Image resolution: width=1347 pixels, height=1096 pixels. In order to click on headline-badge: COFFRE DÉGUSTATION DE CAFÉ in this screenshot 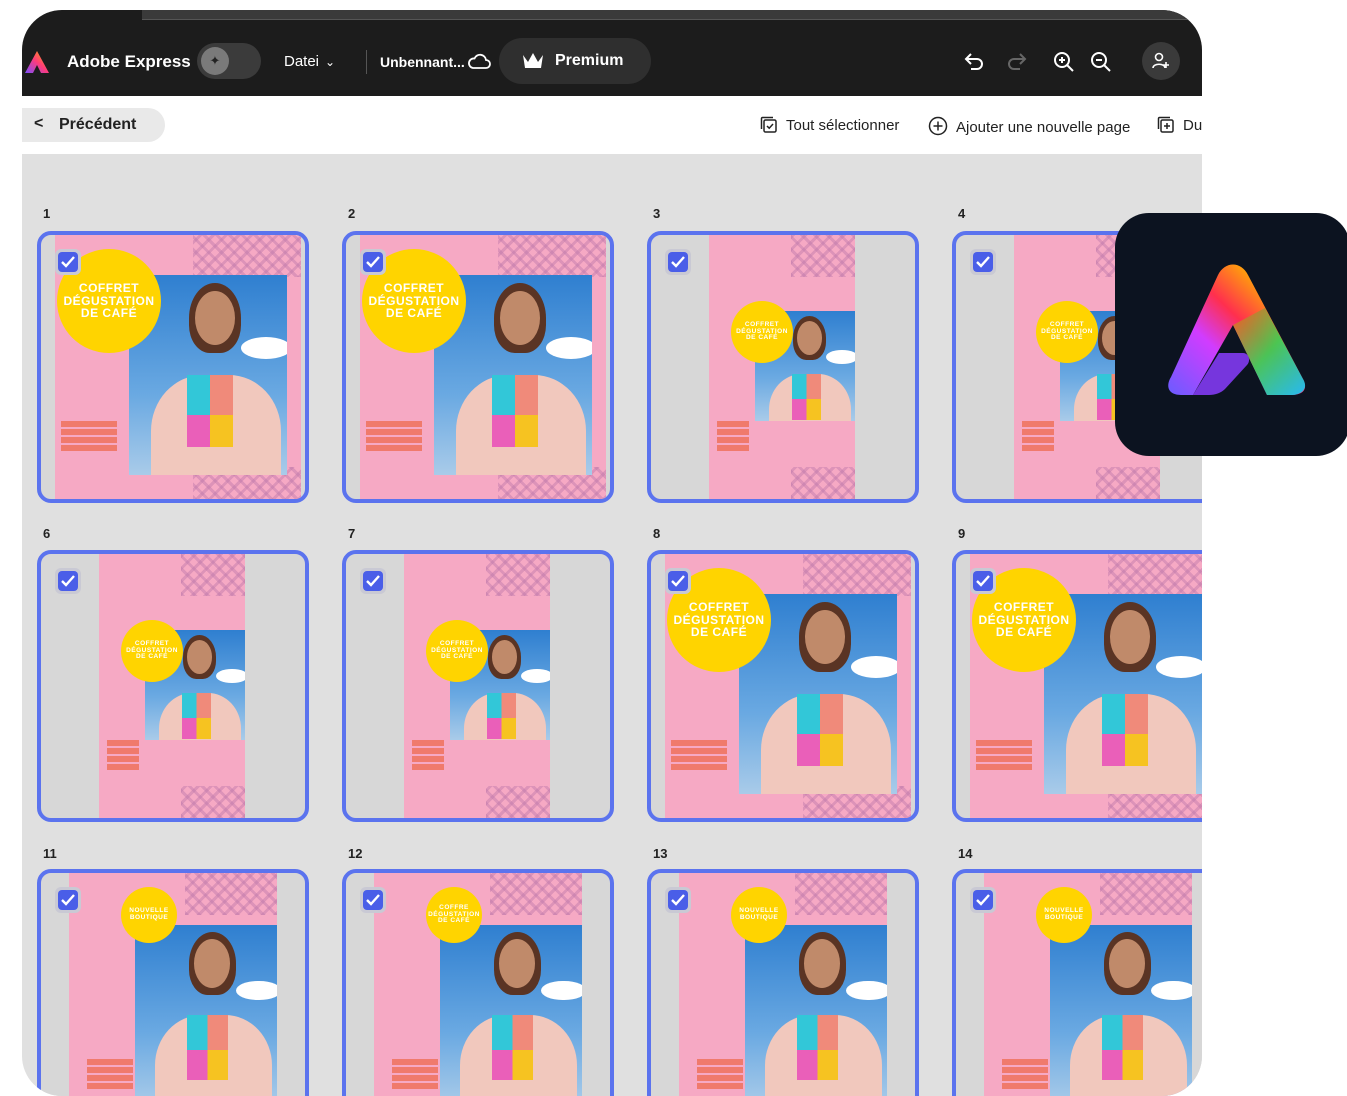, I will do `click(454, 915)`.